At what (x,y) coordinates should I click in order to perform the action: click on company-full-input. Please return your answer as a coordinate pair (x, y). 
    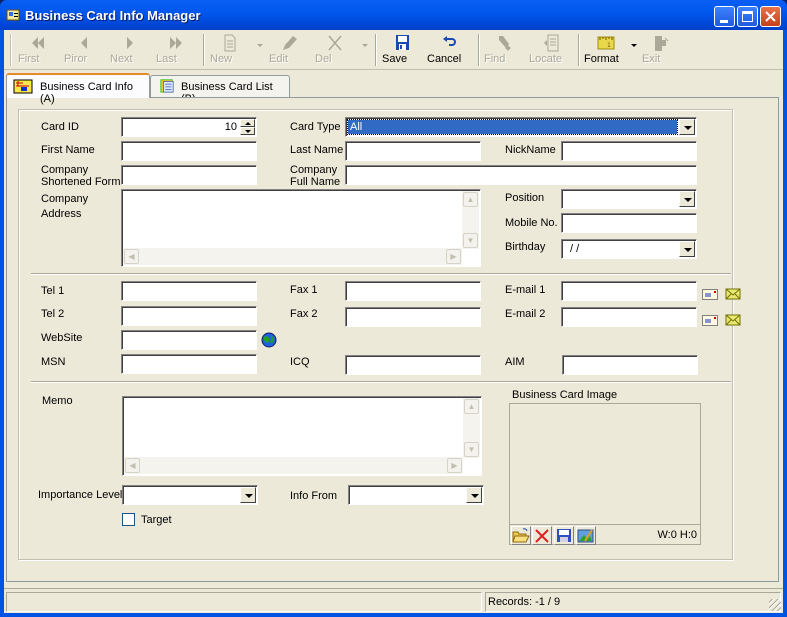
    Looking at the image, I should click on (521, 175).